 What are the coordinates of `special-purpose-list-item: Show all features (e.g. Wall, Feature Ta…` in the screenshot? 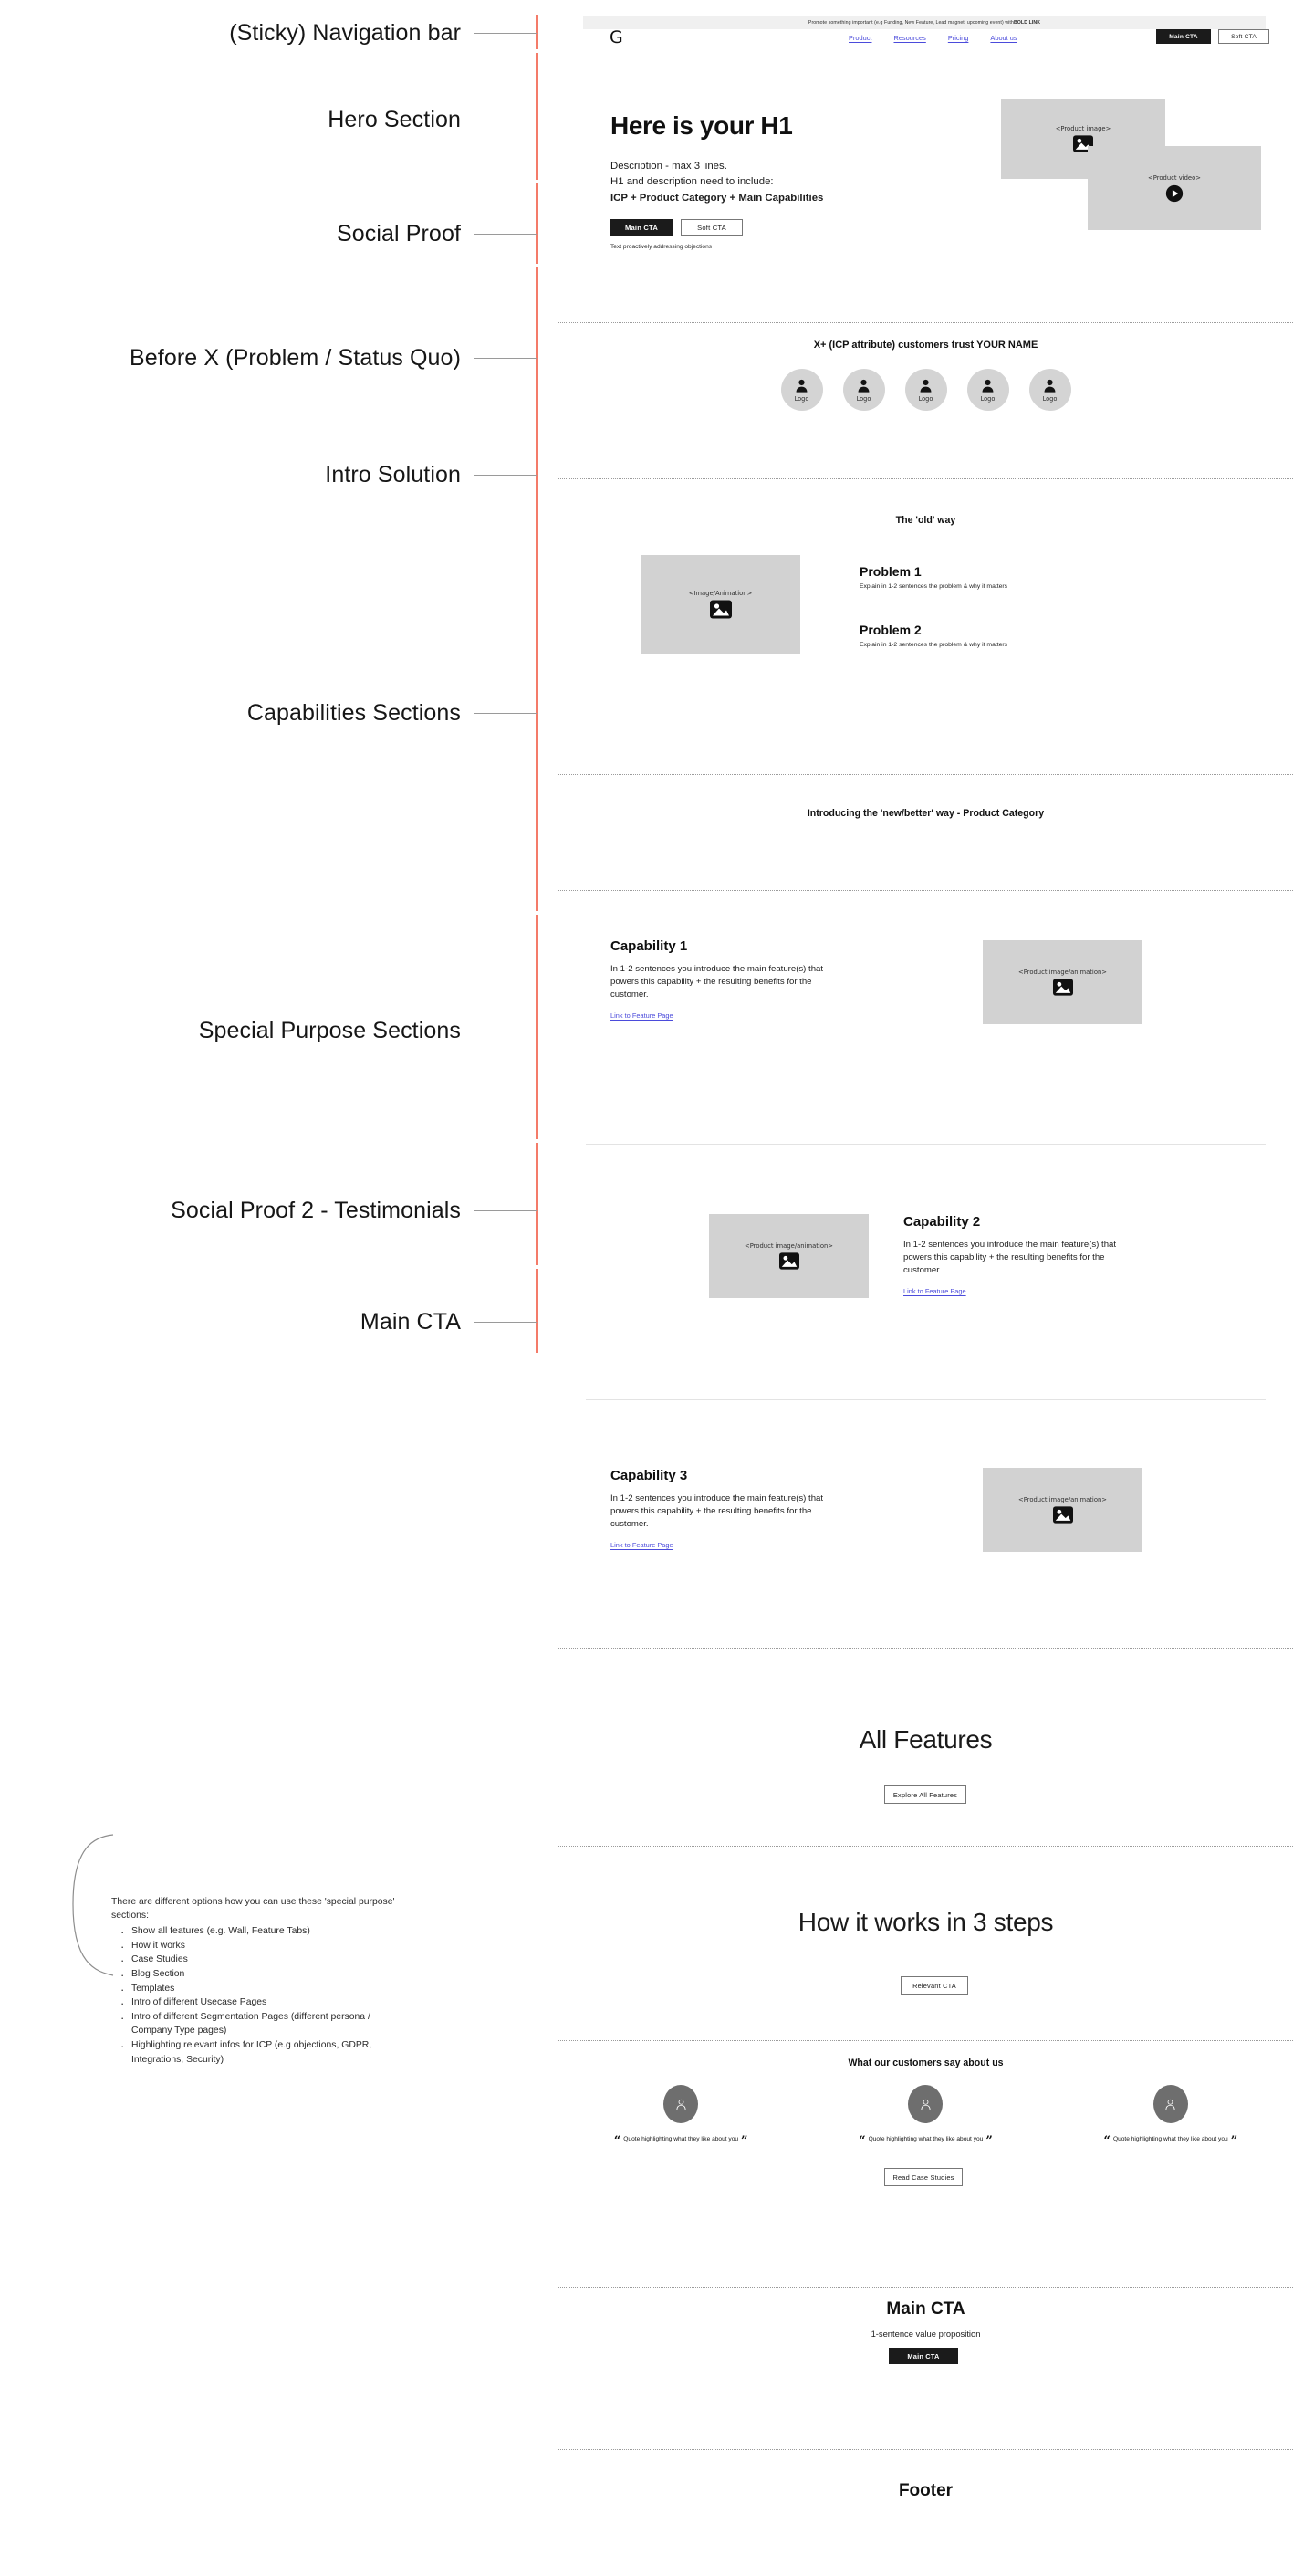 It's located at (261, 1932).